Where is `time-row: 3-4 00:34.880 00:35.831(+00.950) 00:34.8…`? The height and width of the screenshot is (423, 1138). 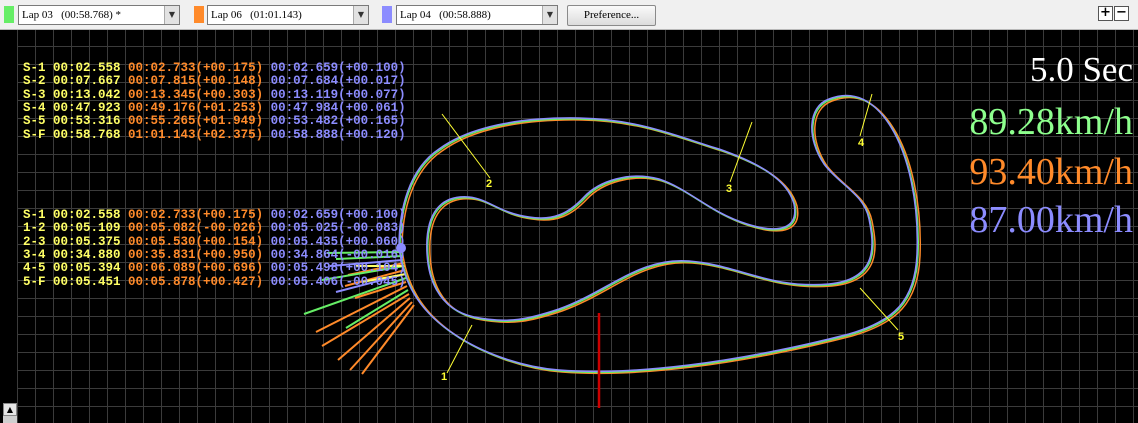 time-row: 3-4 00:34.880 00:35.831(+00.950) 00:34.8… is located at coordinates (214, 254).